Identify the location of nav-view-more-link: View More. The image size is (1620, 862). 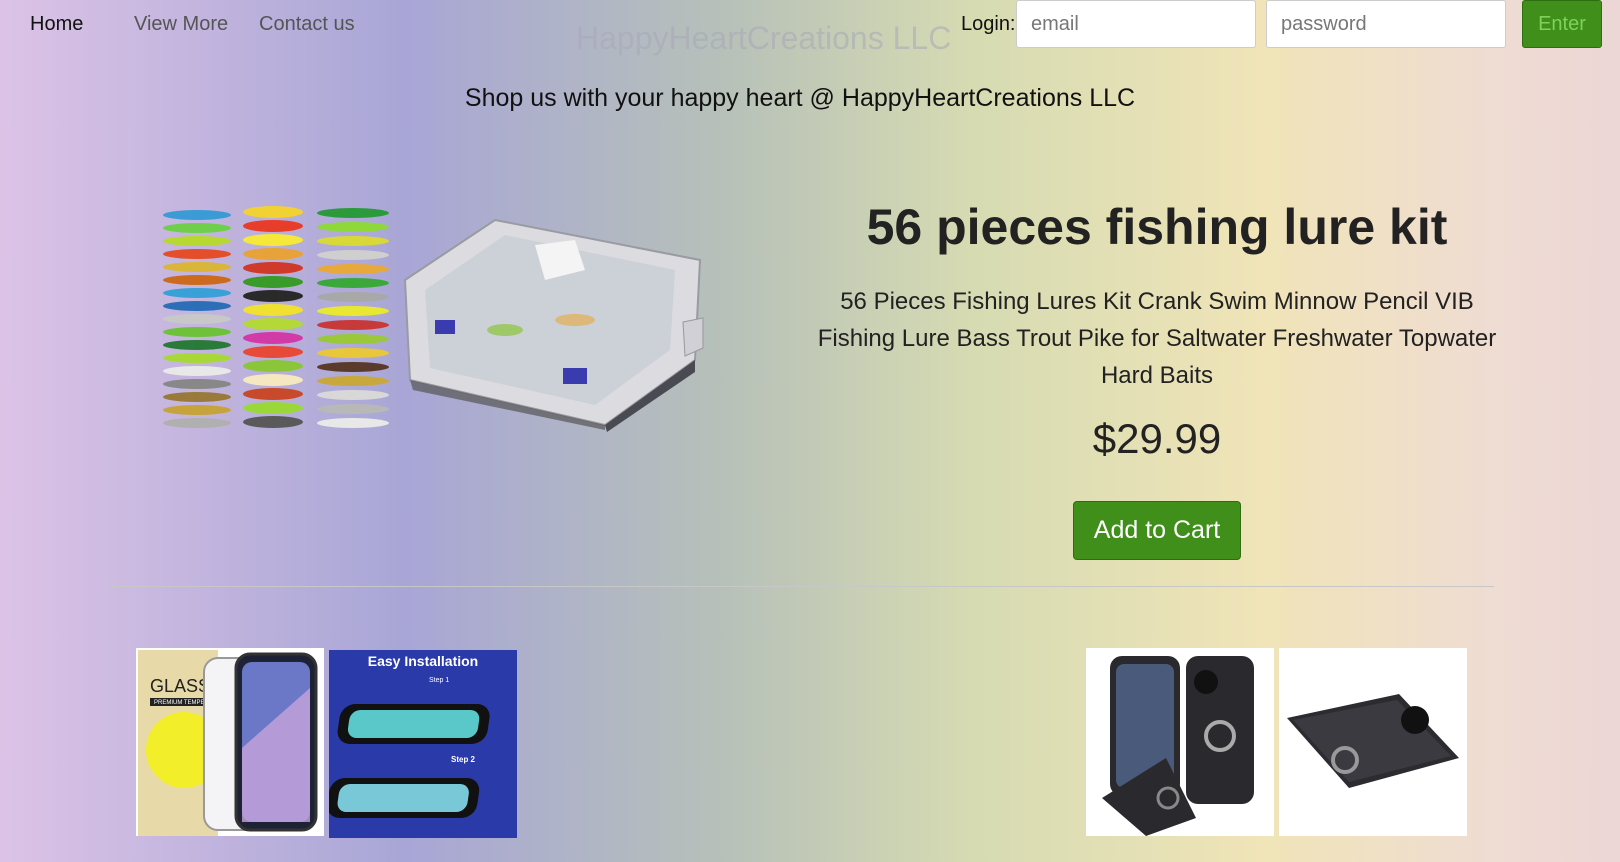
(181, 24).